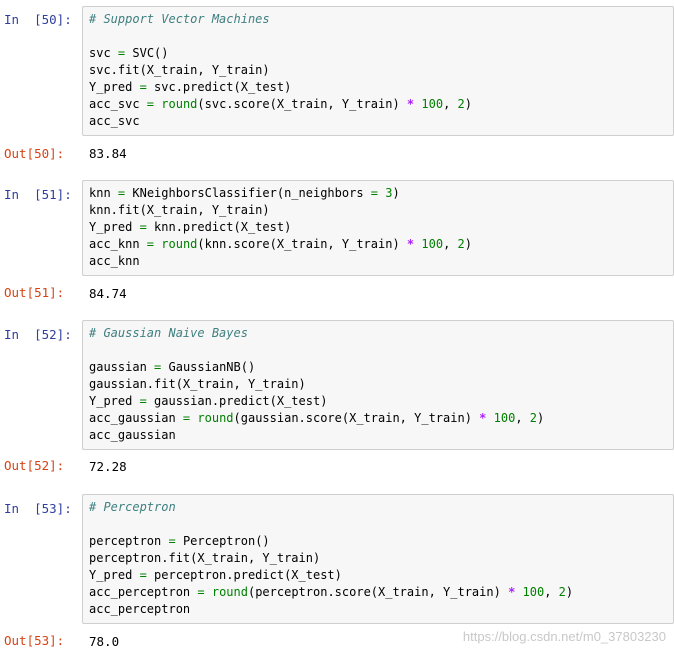  Describe the element at coordinates (34, 465) in the screenshot. I see `output-prompt: Out[52]:` at that location.